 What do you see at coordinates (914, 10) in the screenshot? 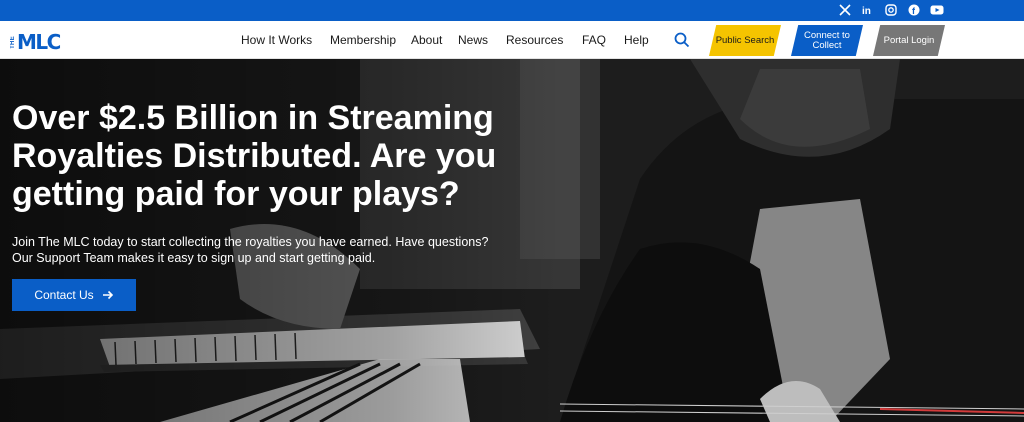
I see `facebook-icon: f` at bounding box center [914, 10].